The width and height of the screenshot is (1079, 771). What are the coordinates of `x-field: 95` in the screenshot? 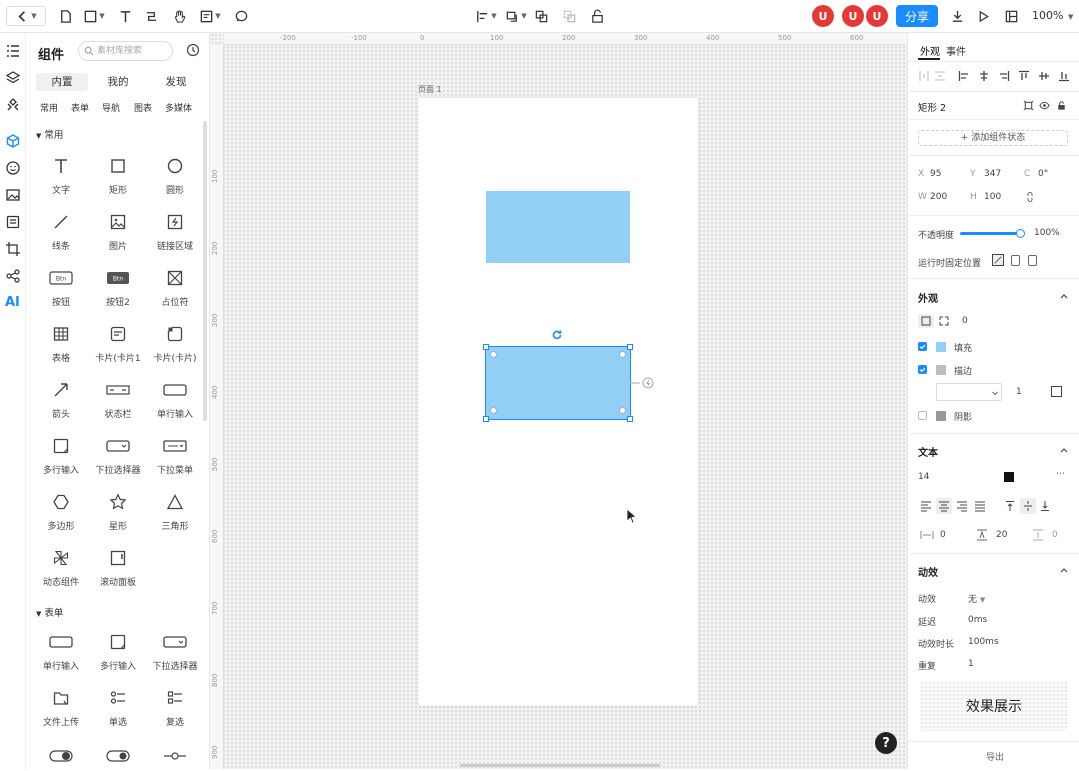 It's located at (935, 174).